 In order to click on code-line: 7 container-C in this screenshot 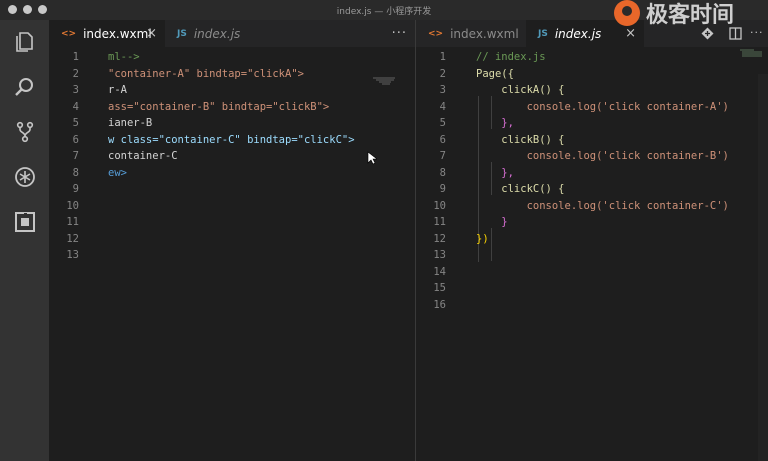, I will do `click(125, 156)`.